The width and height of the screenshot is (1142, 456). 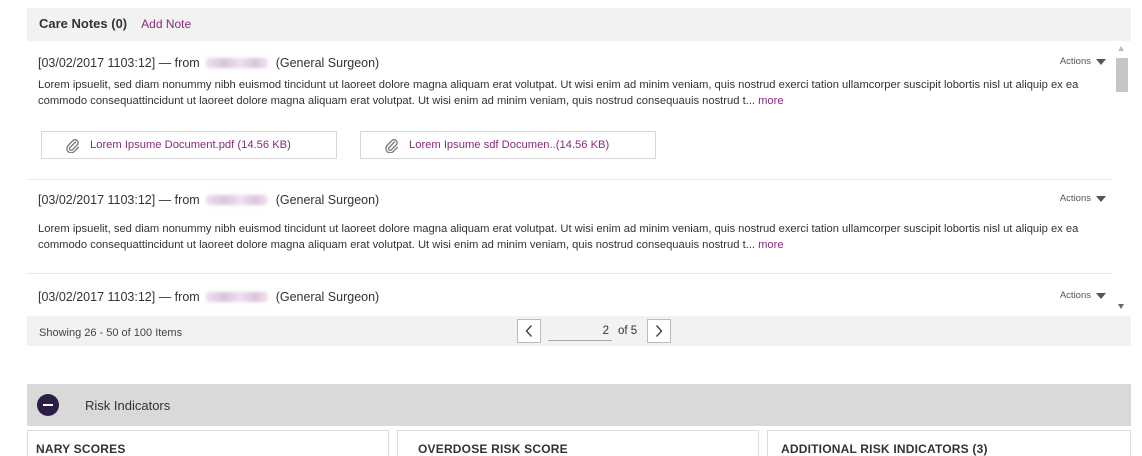 I want to click on previous-page-button, so click(x=529, y=331).